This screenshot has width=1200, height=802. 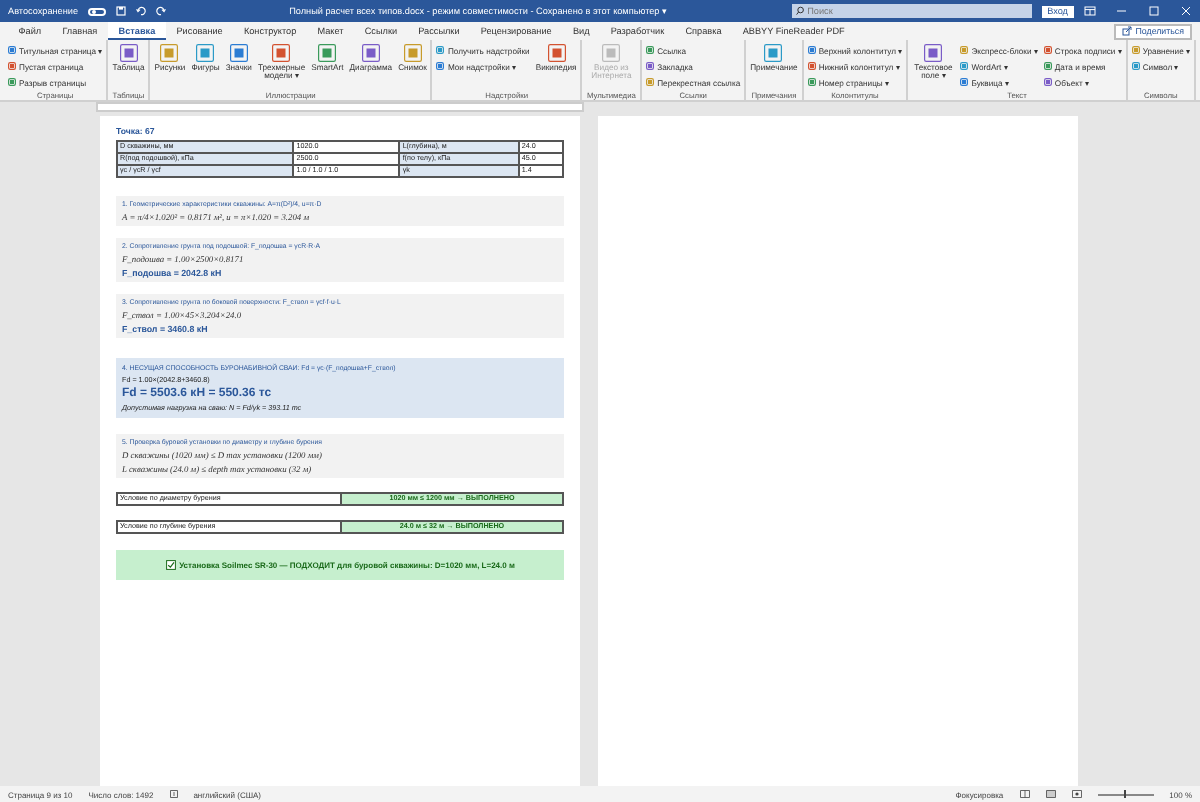 What do you see at coordinates (170, 564) in the screenshot?
I see `checkbox-icon` at bounding box center [170, 564].